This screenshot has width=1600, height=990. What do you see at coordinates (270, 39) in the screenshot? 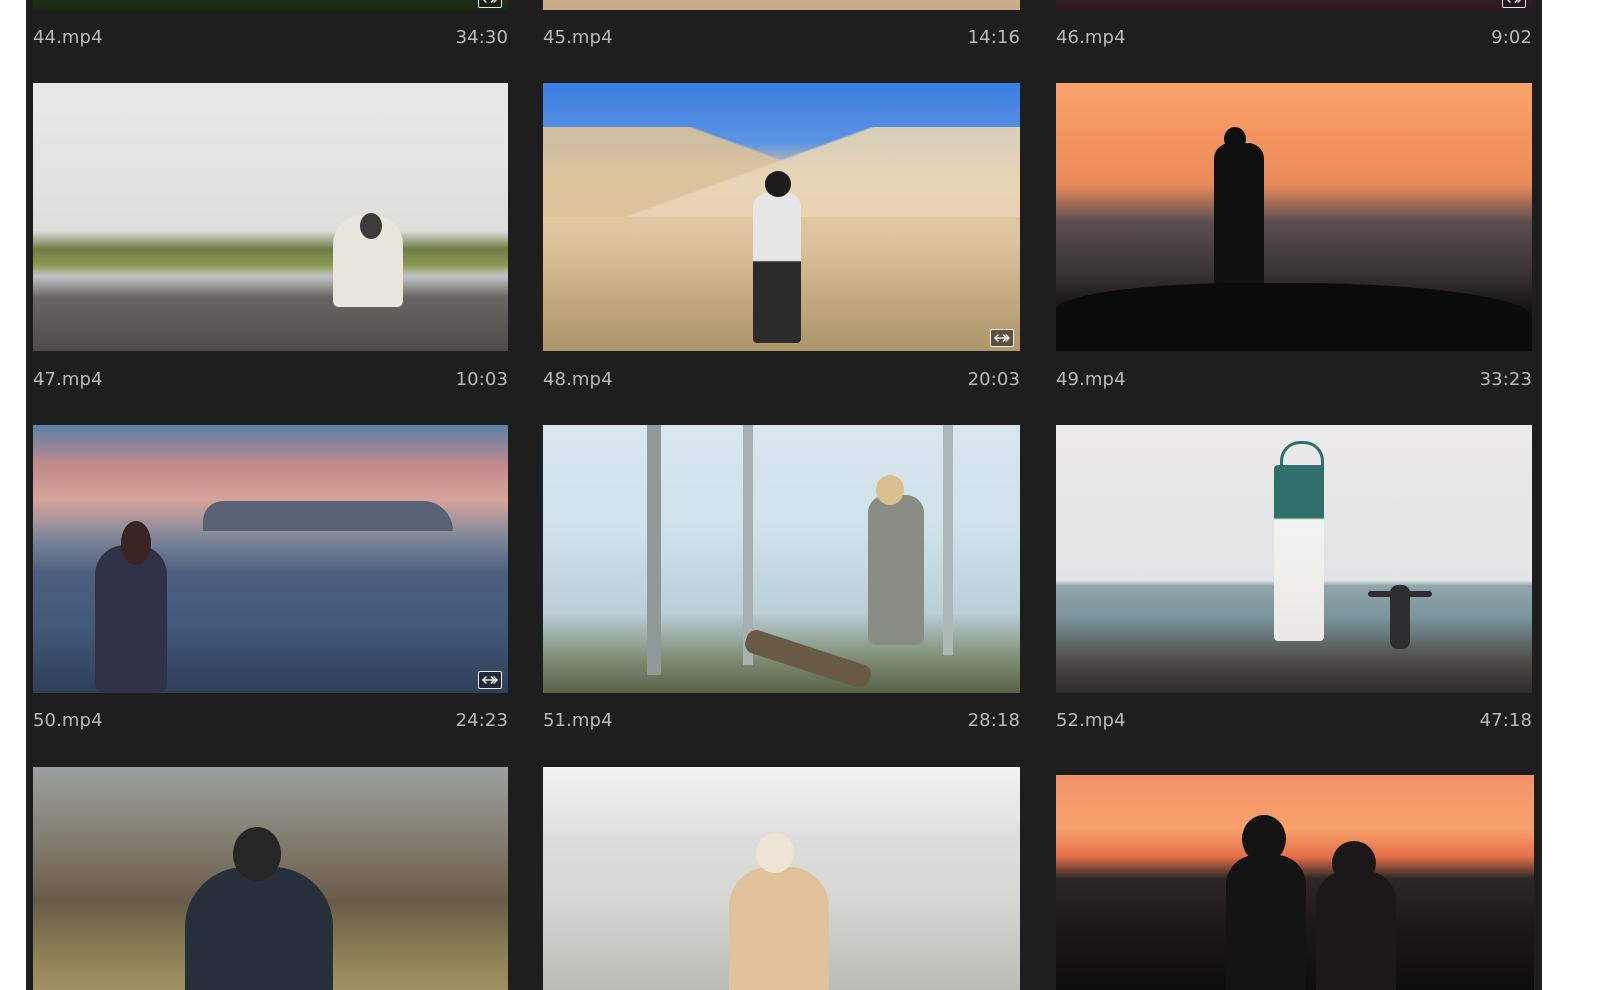
I see `clip-caption: 44.mp4 34:30` at bounding box center [270, 39].